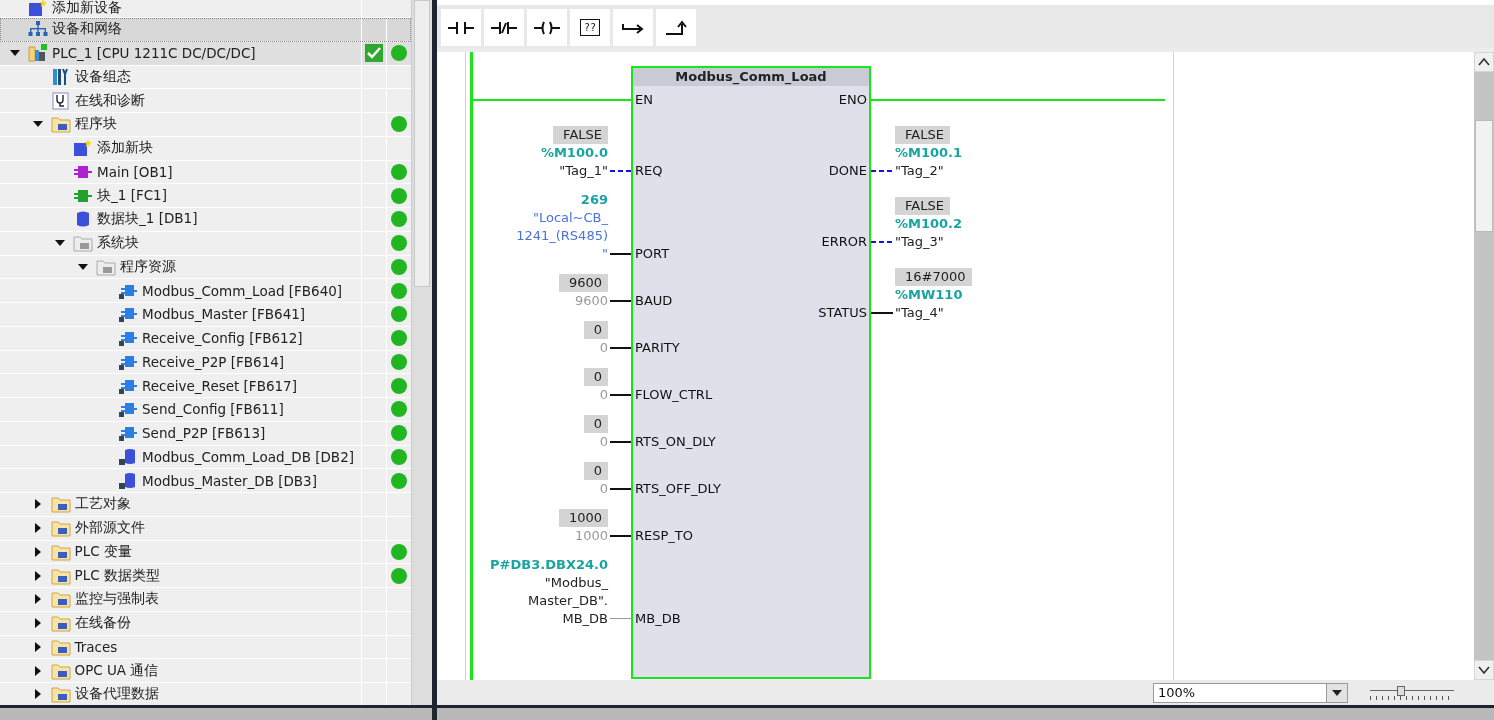 This screenshot has width=1494, height=720. Describe the element at coordinates (206, 671) in the screenshot. I see `tree-item: OPC UA 通信` at that location.